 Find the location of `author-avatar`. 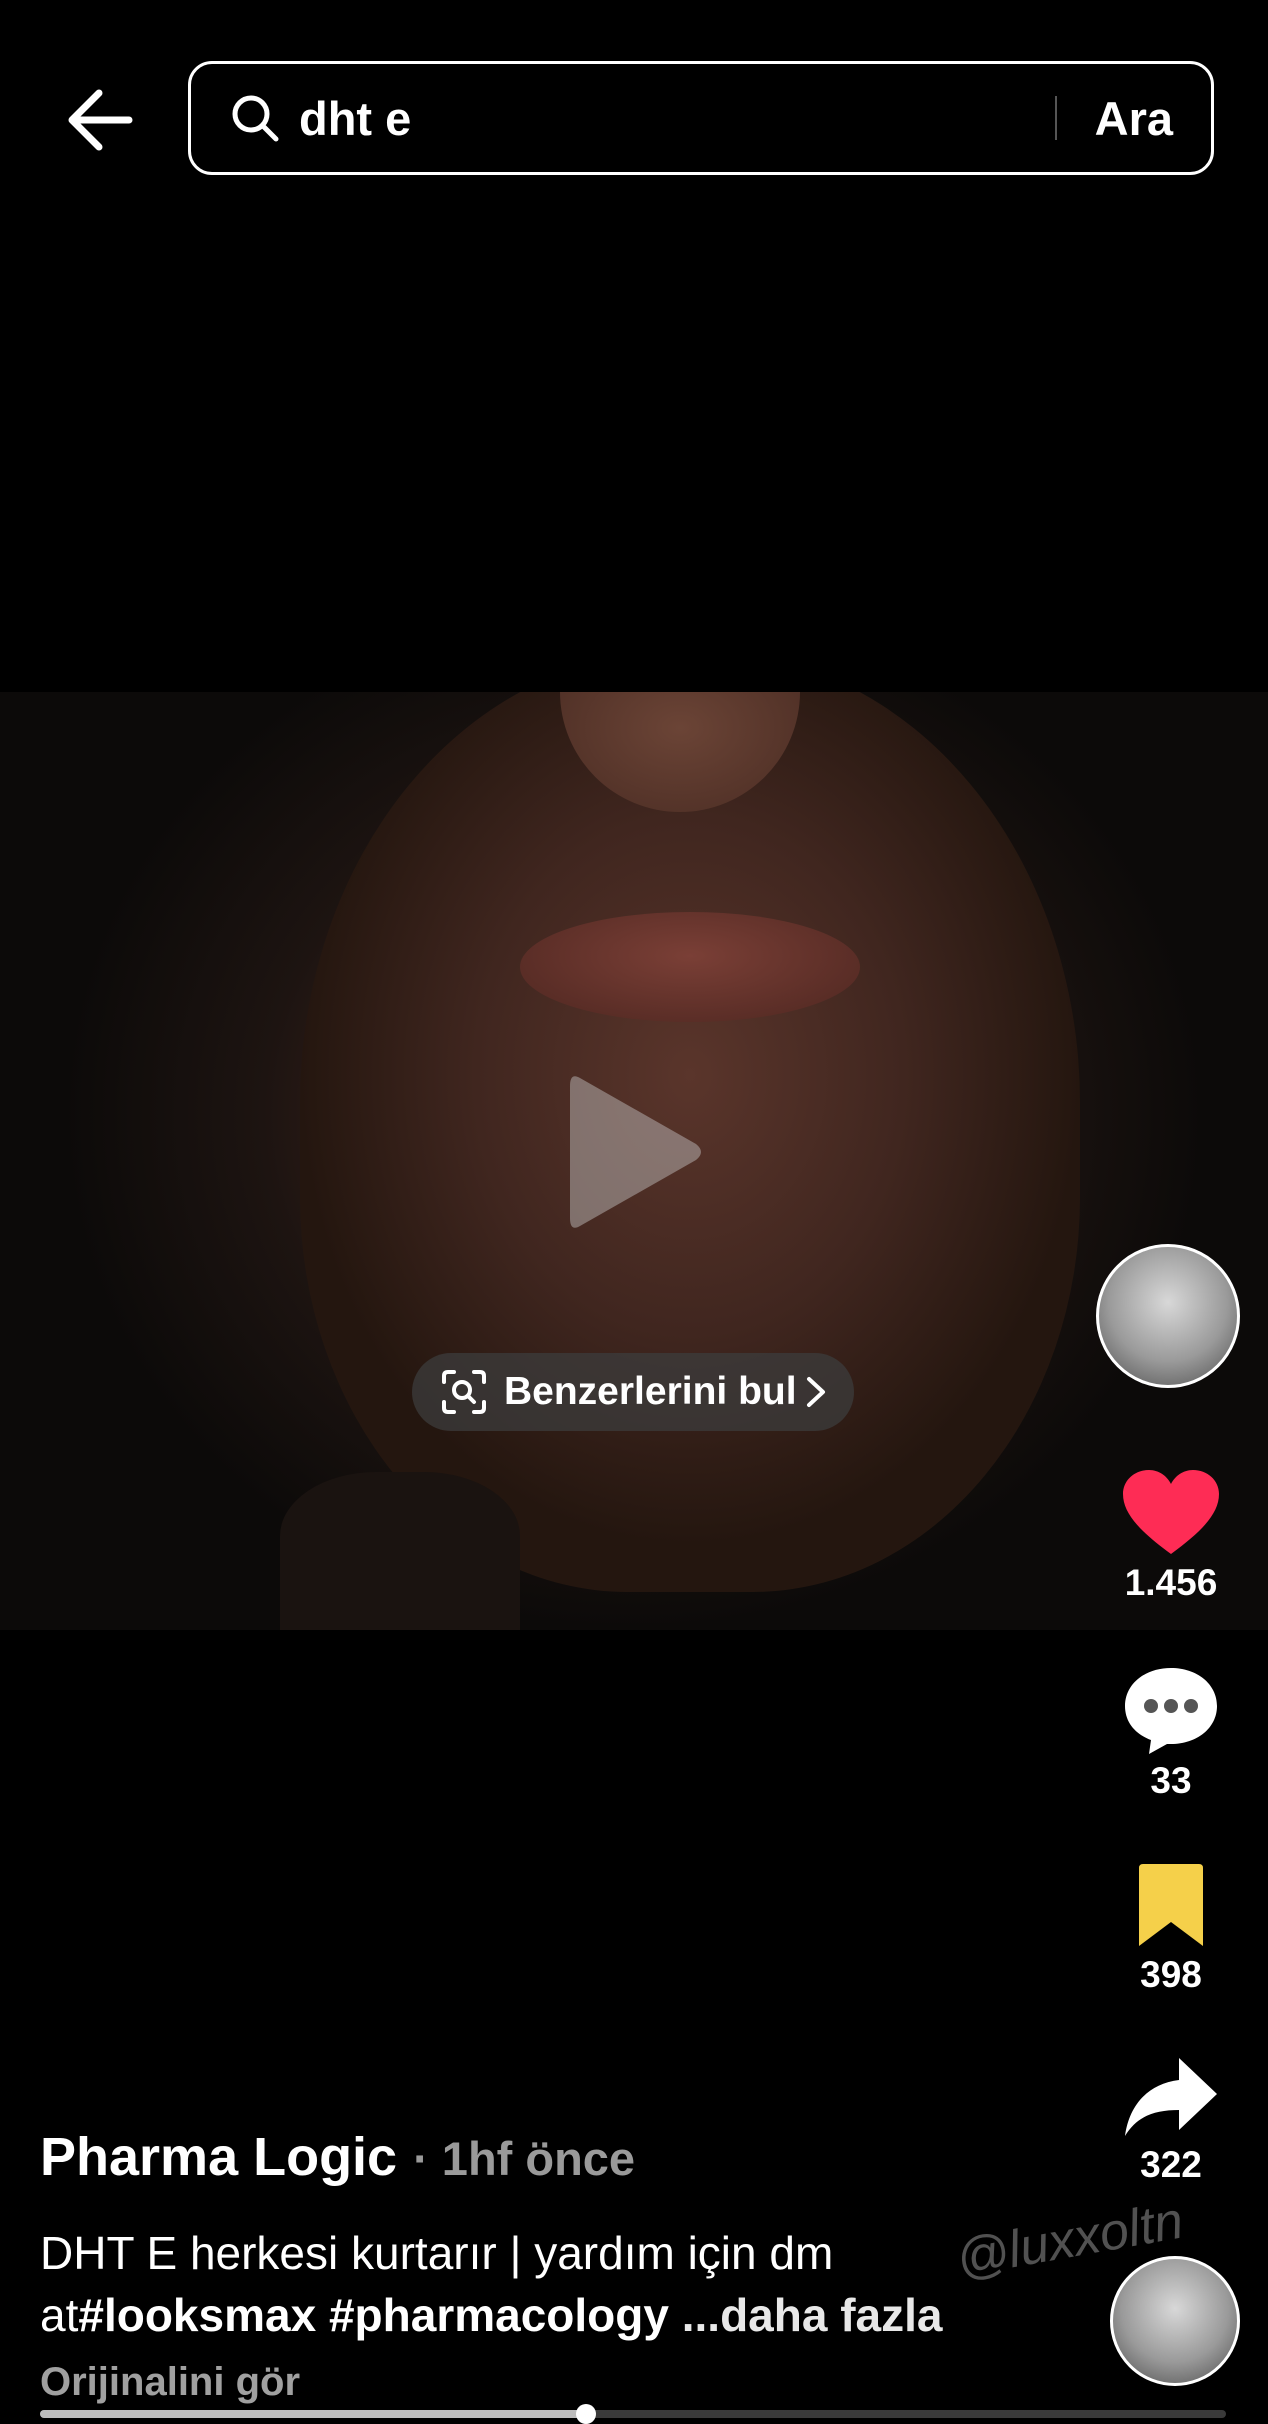

author-avatar is located at coordinates (1168, 1316).